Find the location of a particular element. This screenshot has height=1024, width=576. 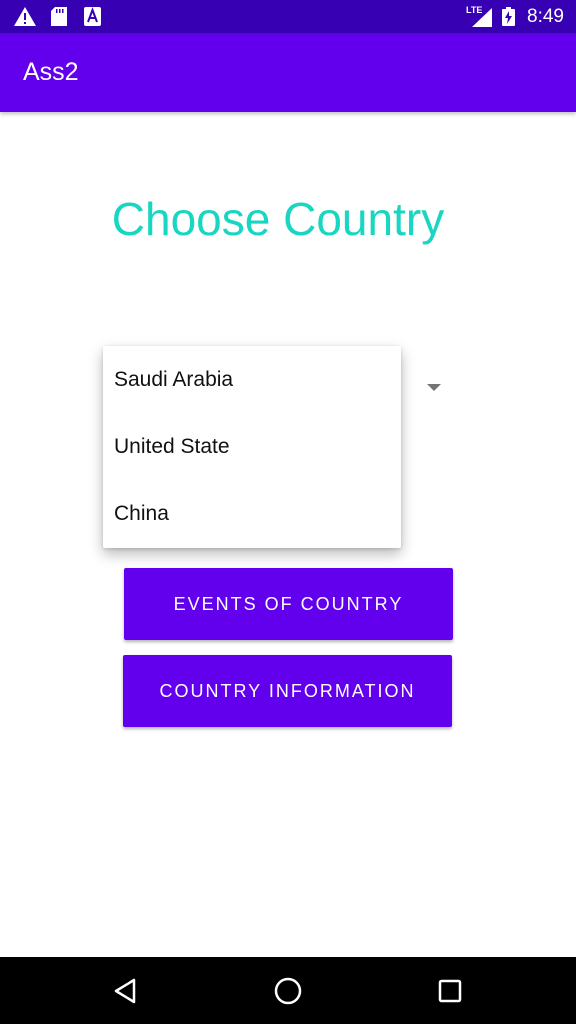

dropdown-option-united-state: United State is located at coordinates (252, 446).